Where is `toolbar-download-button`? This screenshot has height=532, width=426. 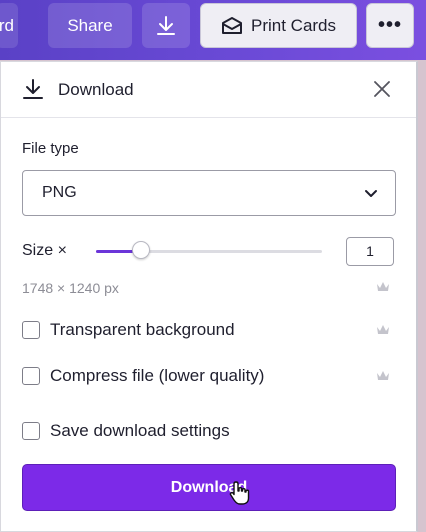 toolbar-download-button is located at coordinates (166, 25).